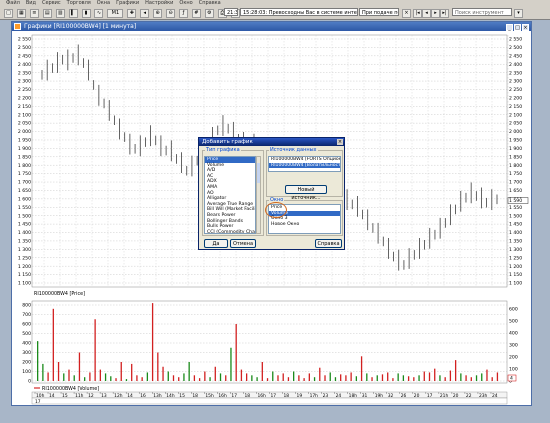  Describe the element at coordinates (258, 195) in the screenshot. I see `chart-type-scrollbar` at that location.